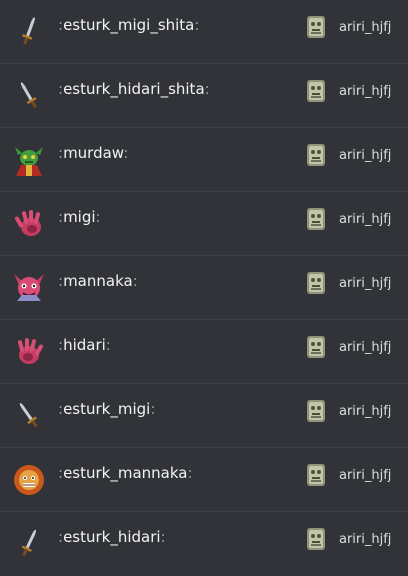  I want to click on horned-demon-face-icon, so click(29, 288).